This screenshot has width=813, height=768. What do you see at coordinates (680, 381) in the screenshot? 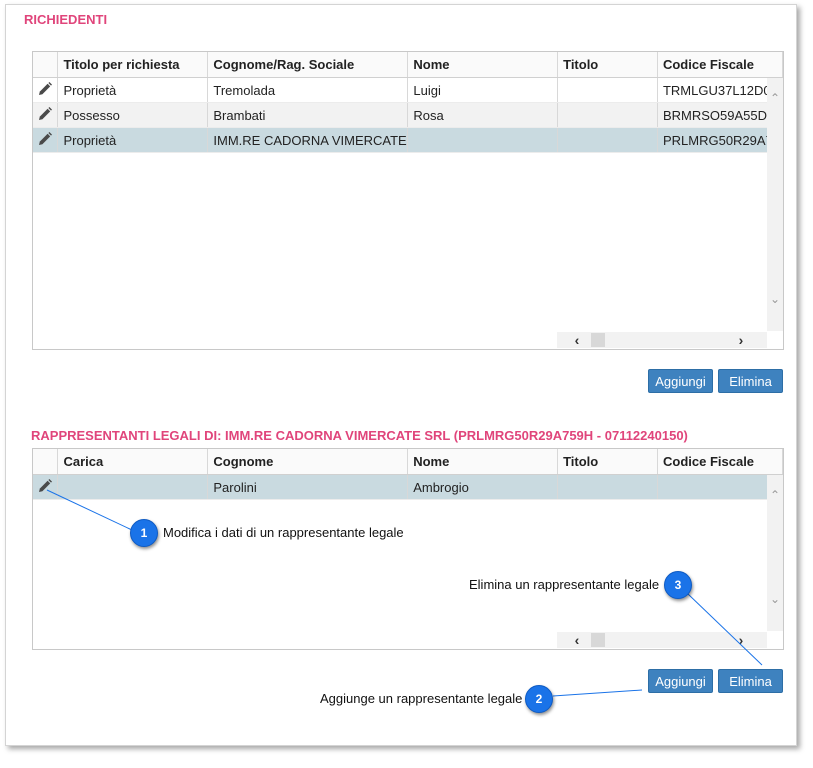
I see `richiedenti-add-button: Aggiungi` at bounding box center [680, 381].